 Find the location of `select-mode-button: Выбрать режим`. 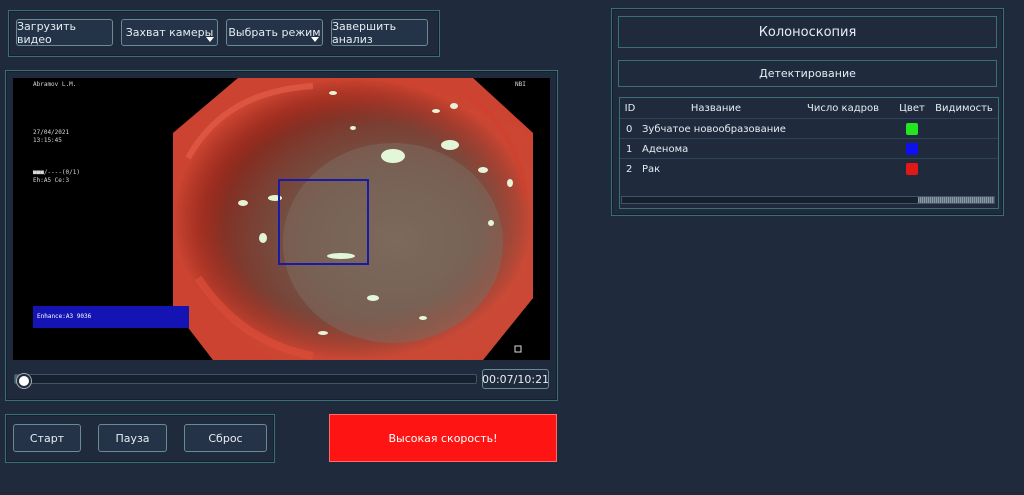

select-mode-button: Выбрать режим is located at coordinates (274, 32).